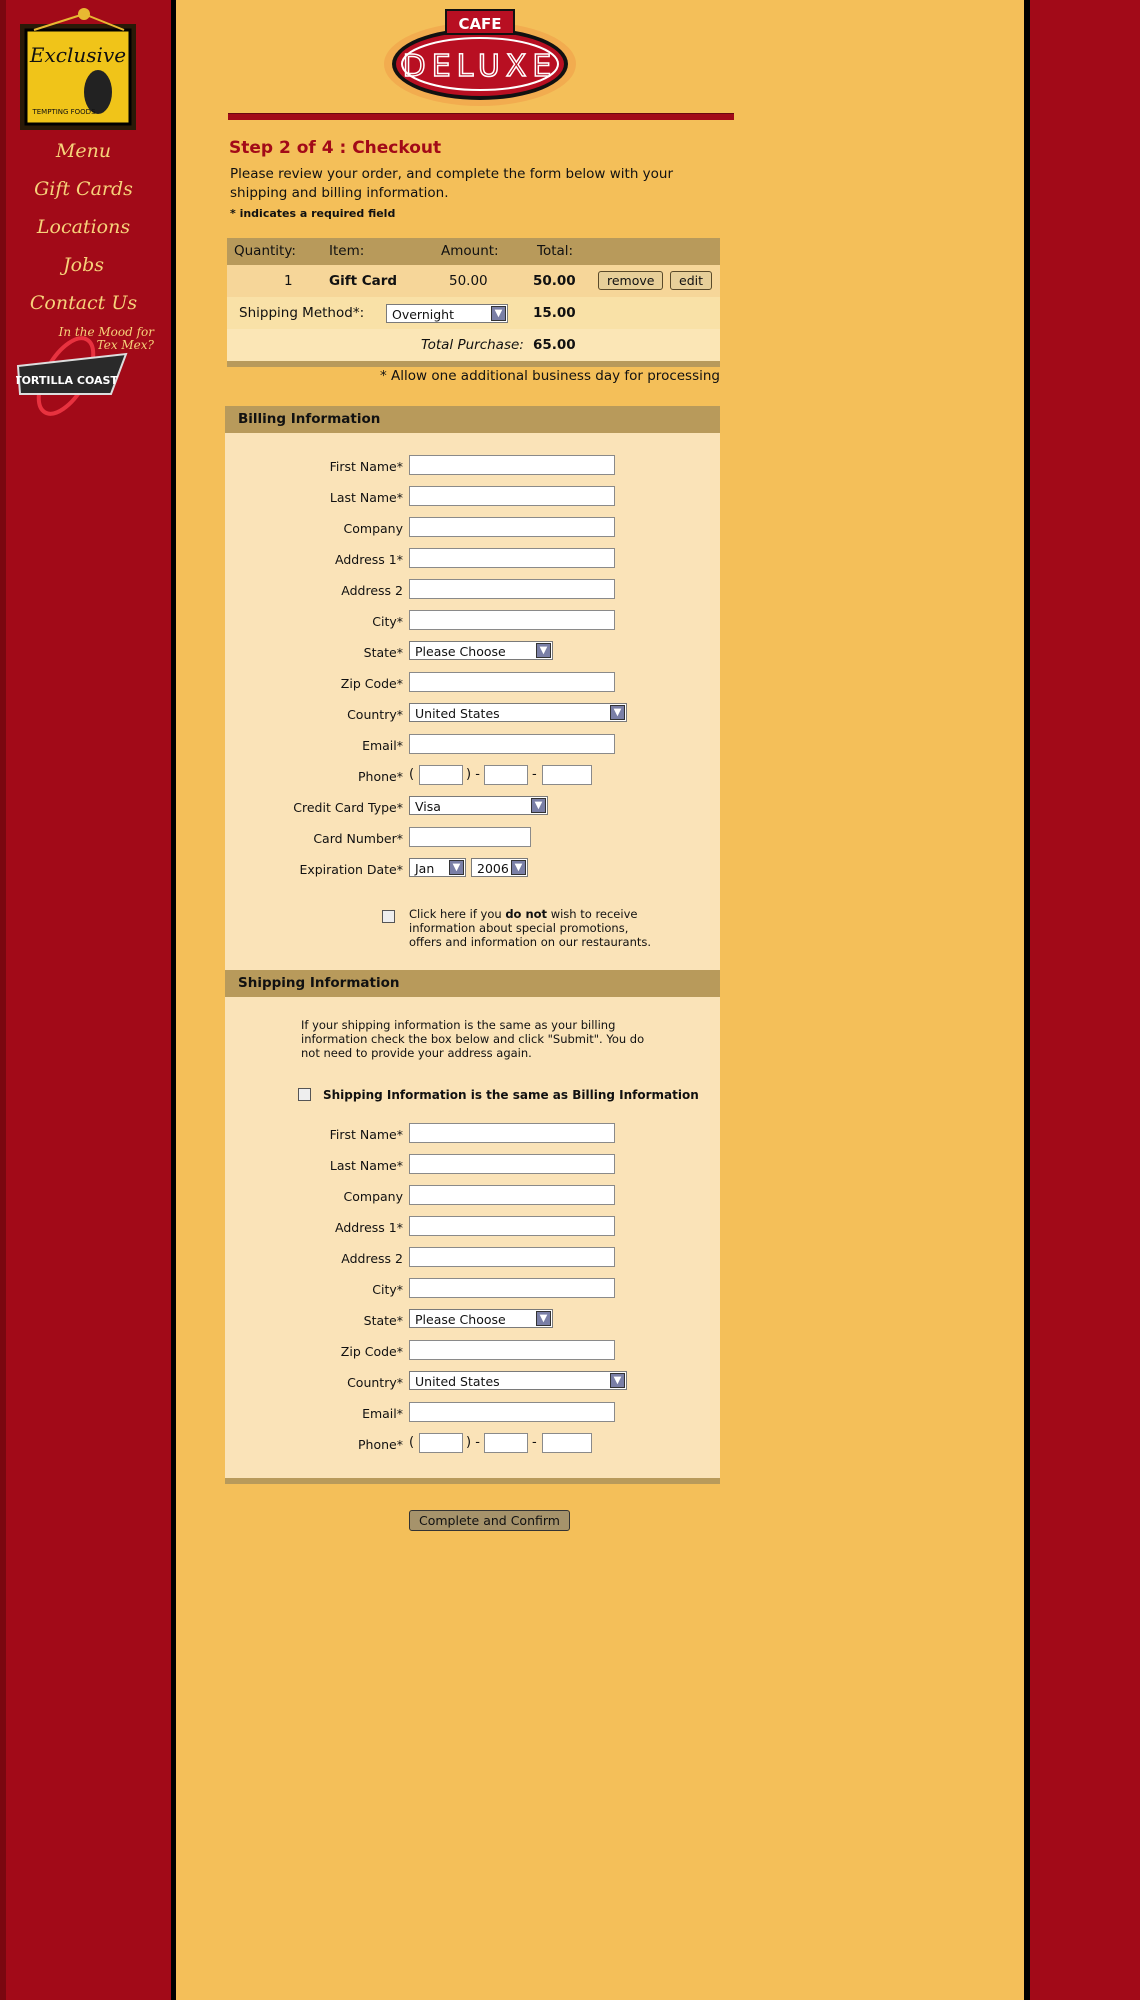 Image resolution: width=1140 pixels, height=2000 pixels. I want to click on complete-and-confirm-button: Complete and Confirm, so click(489, 1520).